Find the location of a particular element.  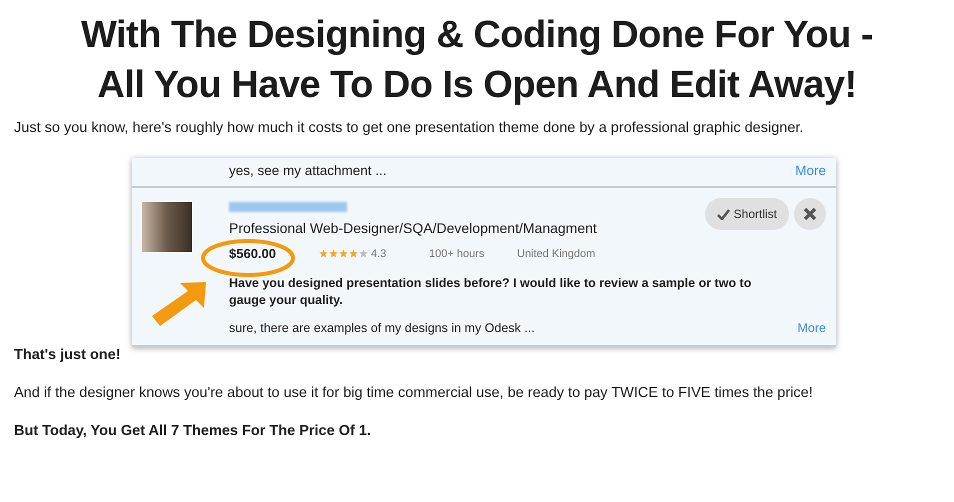

rating: 4.3 is located at coordinates (379, 254).